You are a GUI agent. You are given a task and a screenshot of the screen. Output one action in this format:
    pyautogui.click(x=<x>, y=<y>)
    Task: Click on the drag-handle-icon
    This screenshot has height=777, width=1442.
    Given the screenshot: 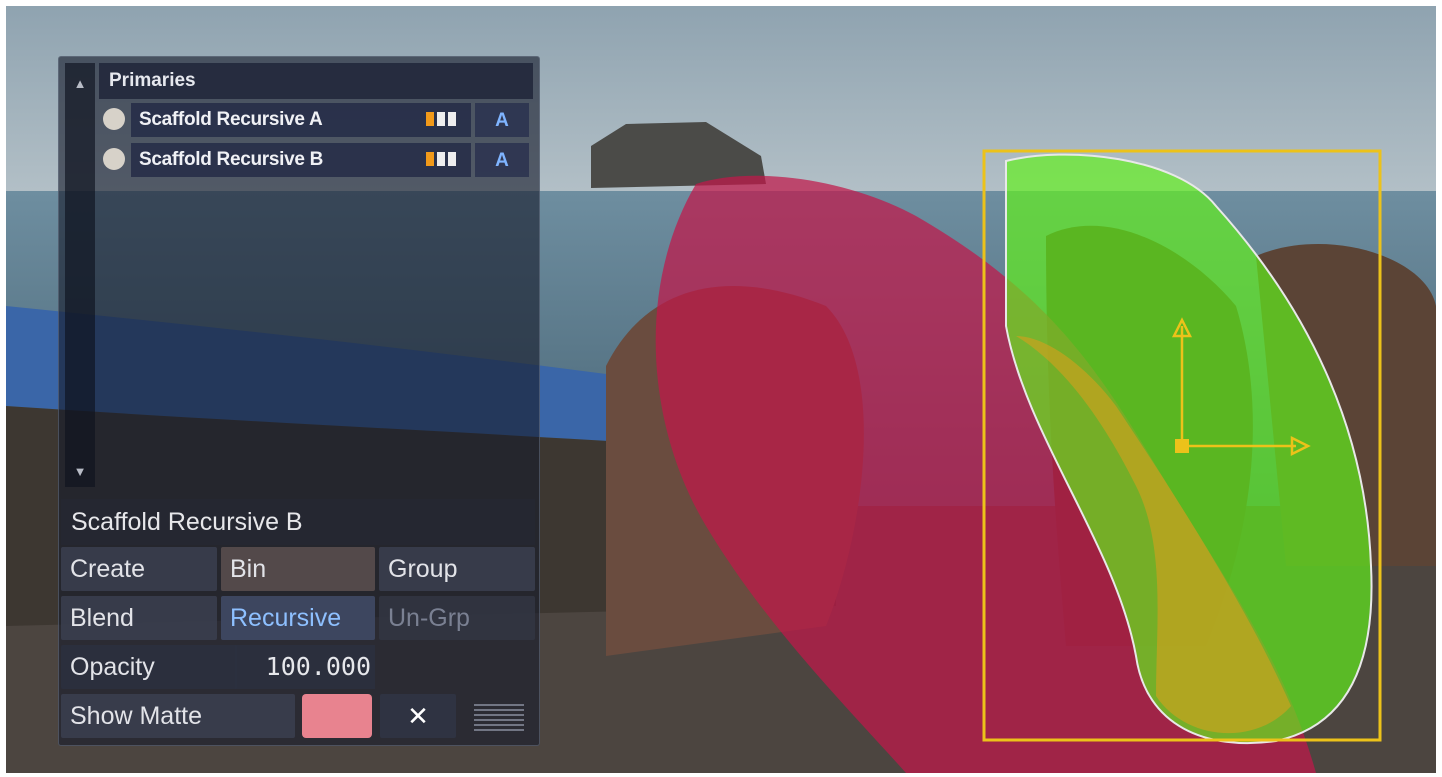 What is the action you would take?
    pyautogui.click(x=499, y=717)
    